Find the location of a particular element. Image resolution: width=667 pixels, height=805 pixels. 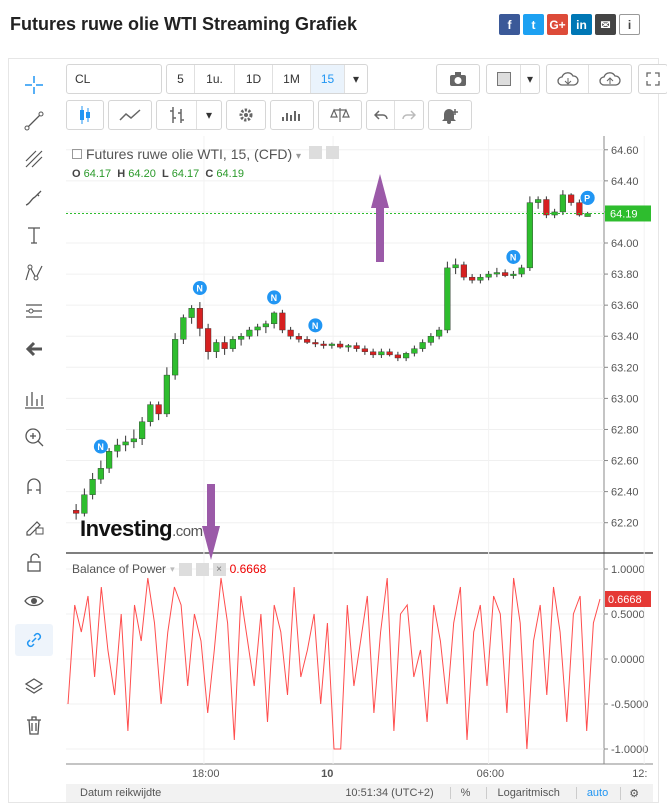

page-title: Futures ruwe olie WTI Streaming Grafiek is located at coordinates (184, 24).